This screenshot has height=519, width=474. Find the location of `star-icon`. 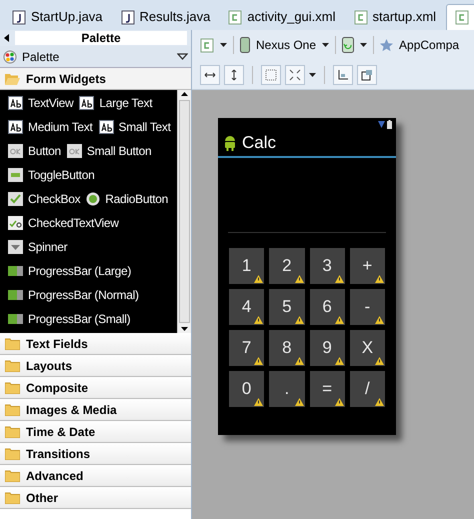

star-icon is located at coordinates (387, 45).